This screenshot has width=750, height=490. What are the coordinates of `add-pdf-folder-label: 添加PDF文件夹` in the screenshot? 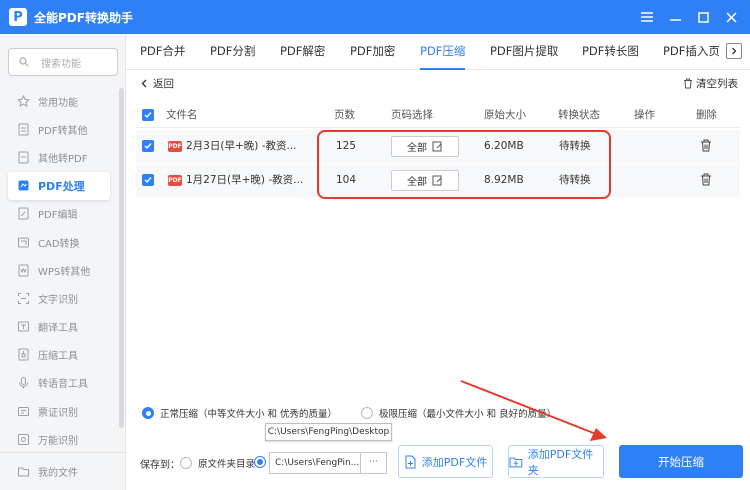 It's located at (560, 462).